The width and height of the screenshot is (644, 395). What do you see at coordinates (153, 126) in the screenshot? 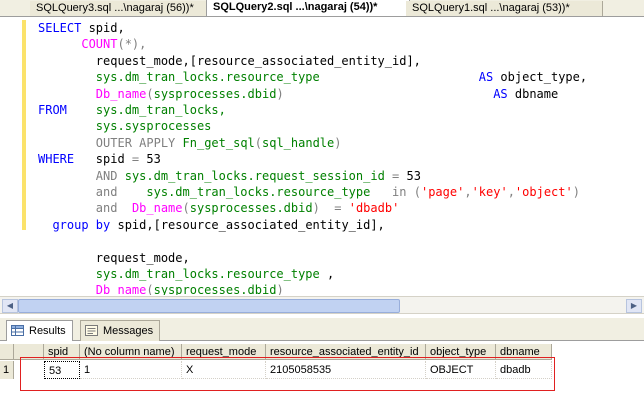
I see `code-token: sys.sysprocesses` at bounding box center [153, 126].